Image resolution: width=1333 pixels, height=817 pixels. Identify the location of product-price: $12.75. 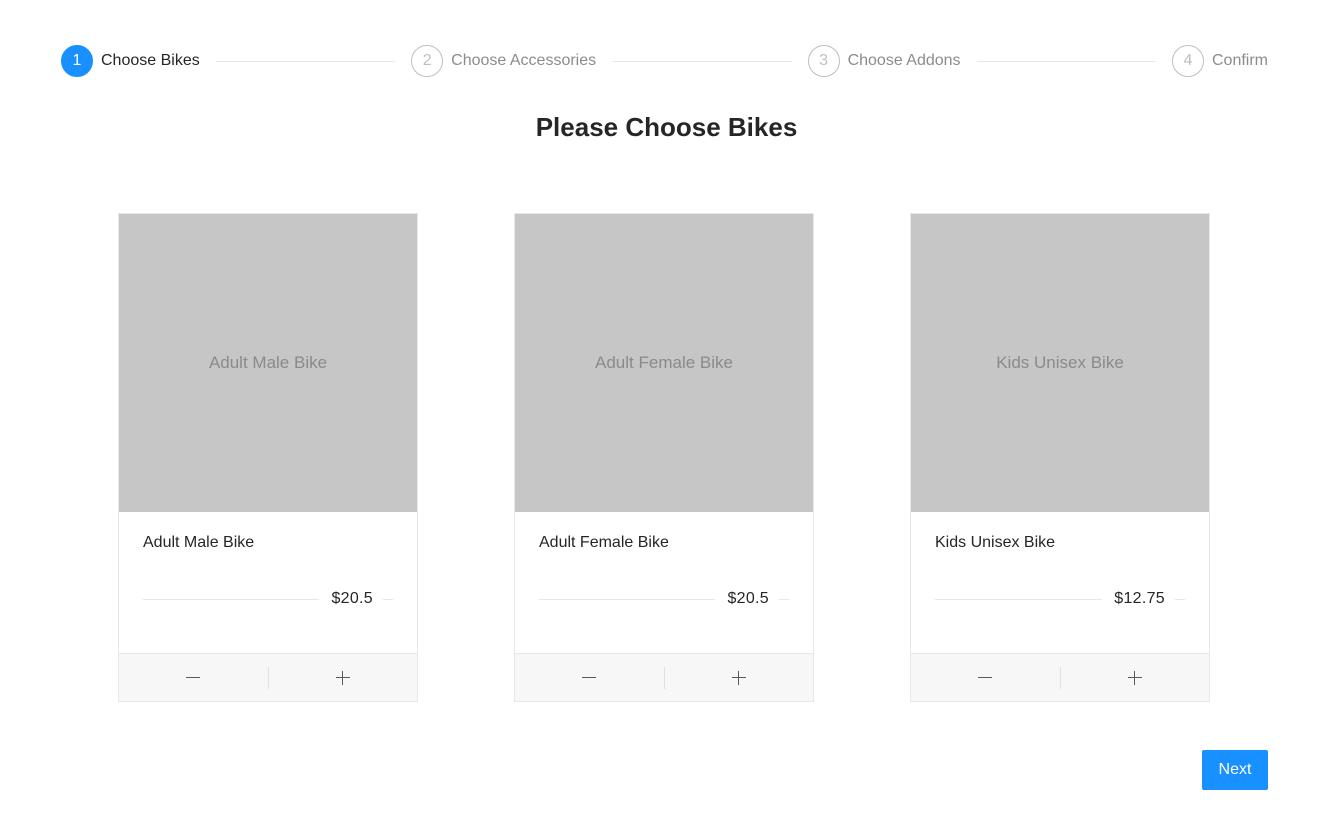
(1139, 598).